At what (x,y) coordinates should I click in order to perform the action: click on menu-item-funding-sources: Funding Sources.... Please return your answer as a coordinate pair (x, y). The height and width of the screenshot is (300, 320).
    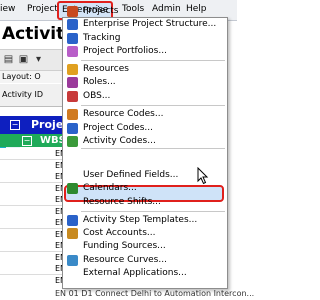
    Looking at the image, I should click on (145, 246).